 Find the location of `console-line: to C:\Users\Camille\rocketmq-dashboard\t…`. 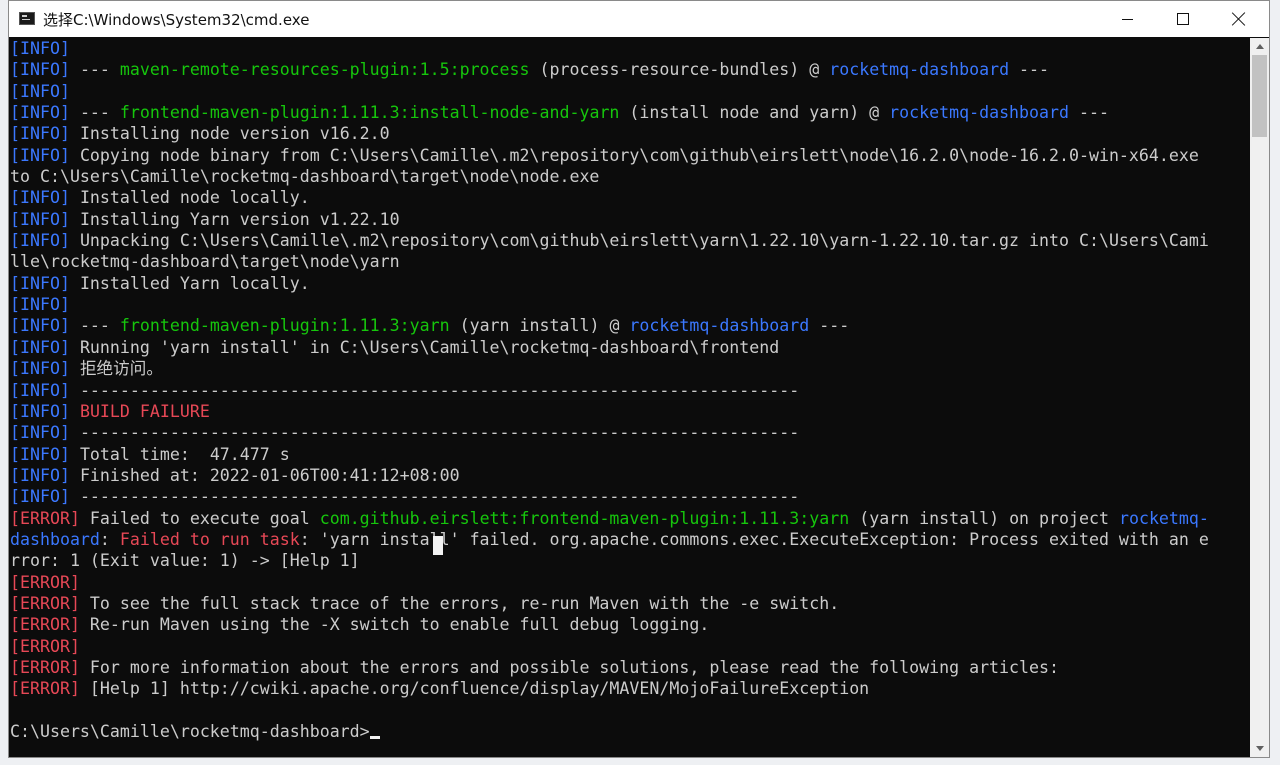

console-line: to C:\Users\Camille\rocketmq-dashboard\t… is located at coordinates (630, 176).